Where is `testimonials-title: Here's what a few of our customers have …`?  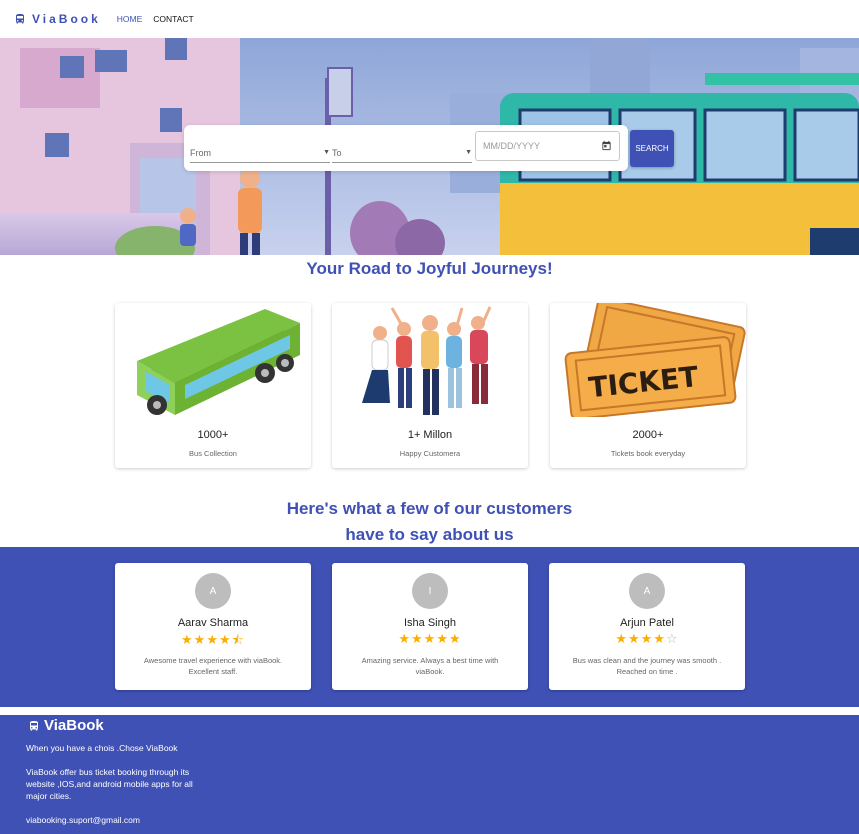 testimonials-title: Here's what a few of our customers have … is located at coordinates (429, 522).